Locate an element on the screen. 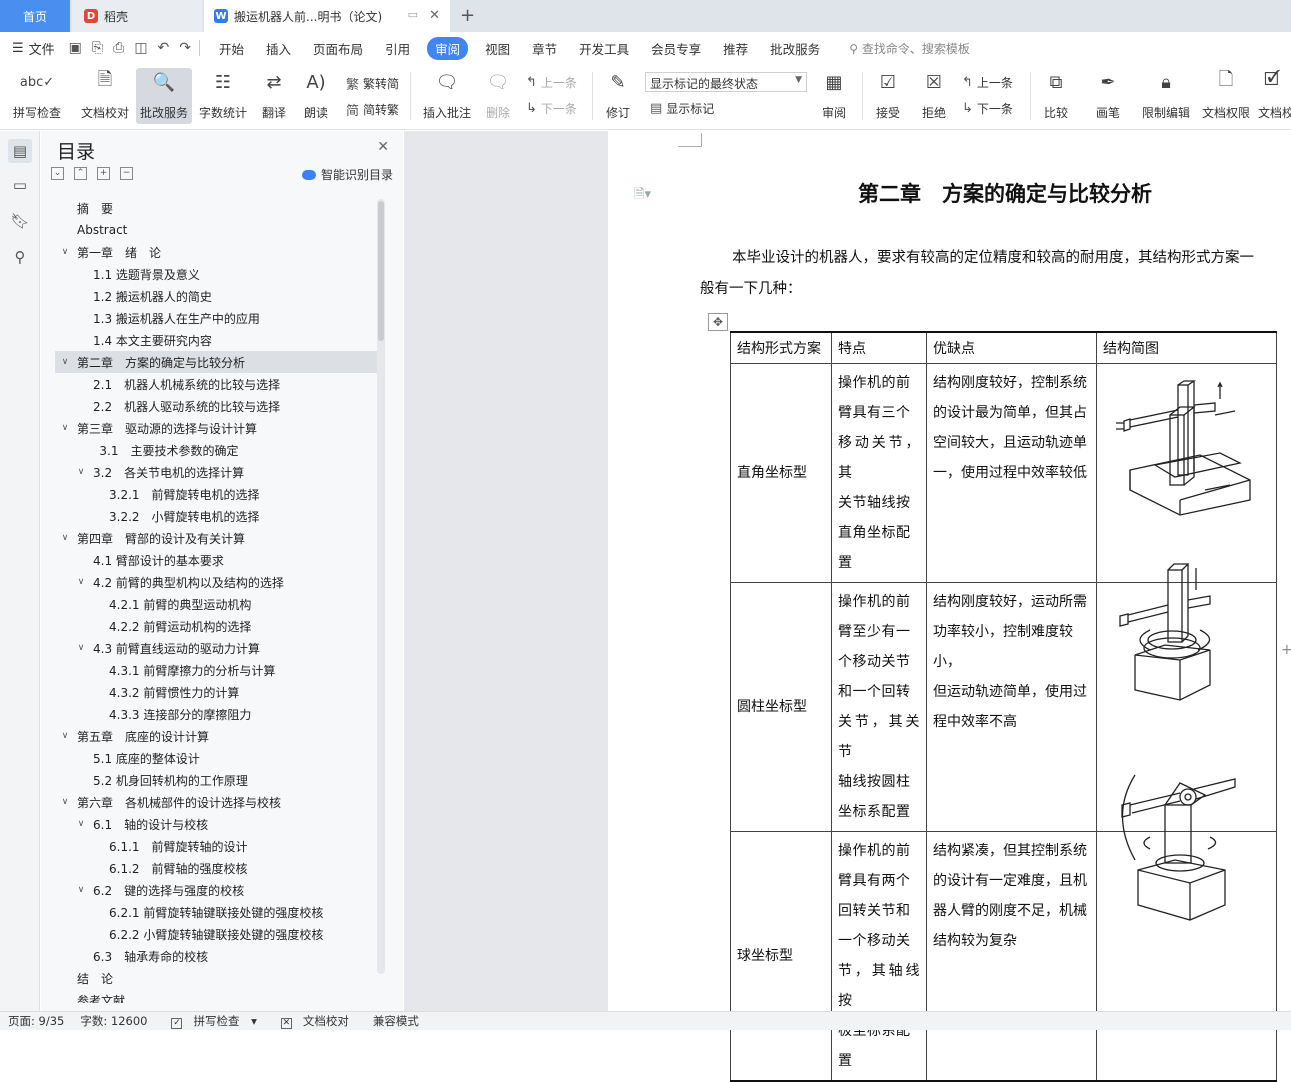  toc-item: Abstract is located at coordinates (216, 230).